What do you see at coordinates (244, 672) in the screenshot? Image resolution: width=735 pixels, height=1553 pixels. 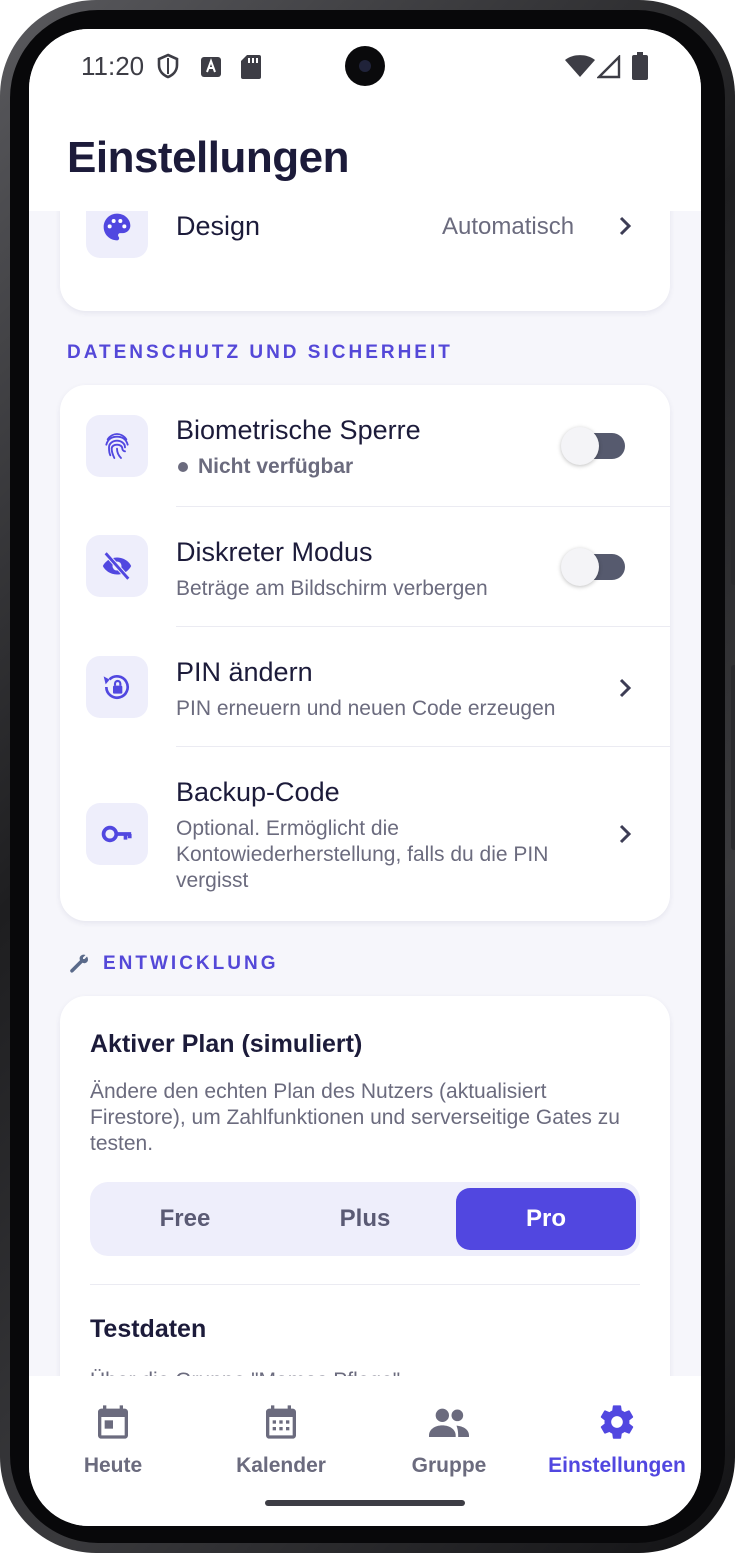 I see `change-pin-title: PIN ändern` at bounding box center [244, 672].